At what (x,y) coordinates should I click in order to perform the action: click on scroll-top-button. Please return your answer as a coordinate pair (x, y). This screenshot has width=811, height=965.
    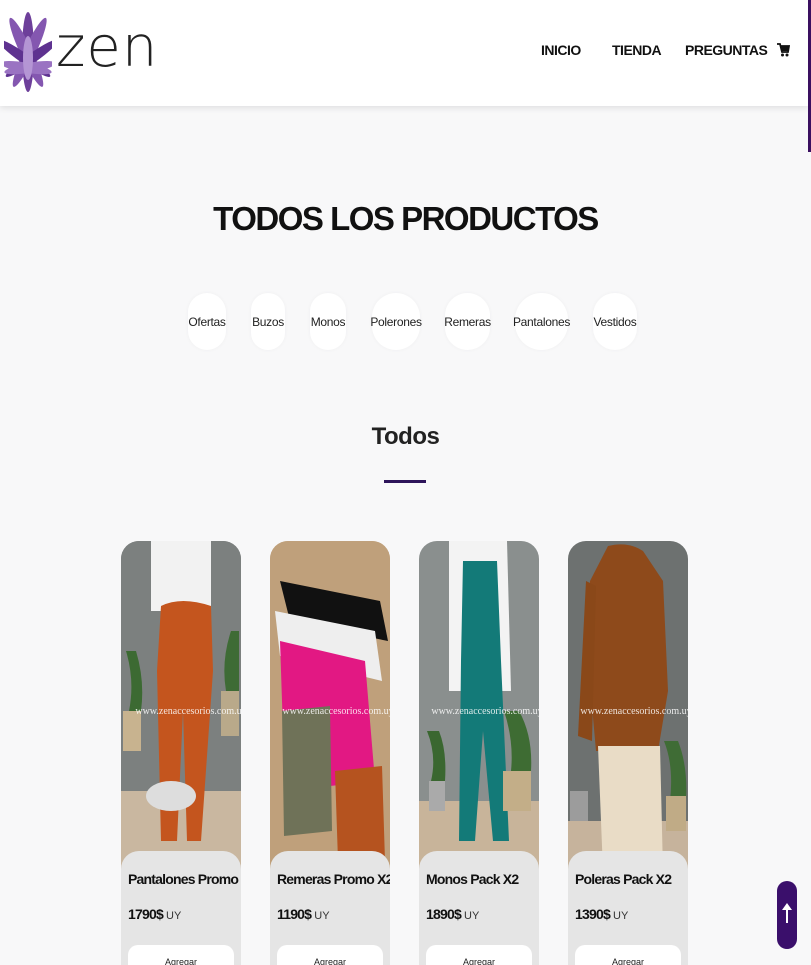
    Looking at the image, I should click on (787, 915).